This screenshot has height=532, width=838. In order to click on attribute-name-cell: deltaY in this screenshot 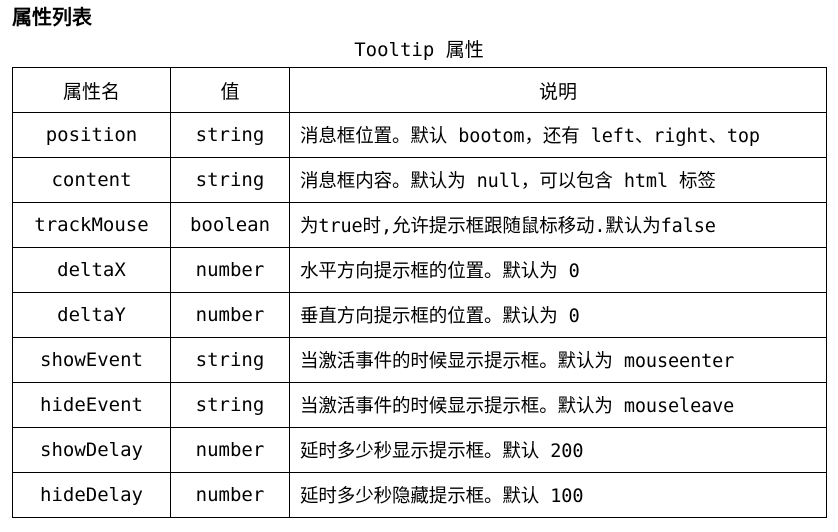, I will do `click(91, 315)`.